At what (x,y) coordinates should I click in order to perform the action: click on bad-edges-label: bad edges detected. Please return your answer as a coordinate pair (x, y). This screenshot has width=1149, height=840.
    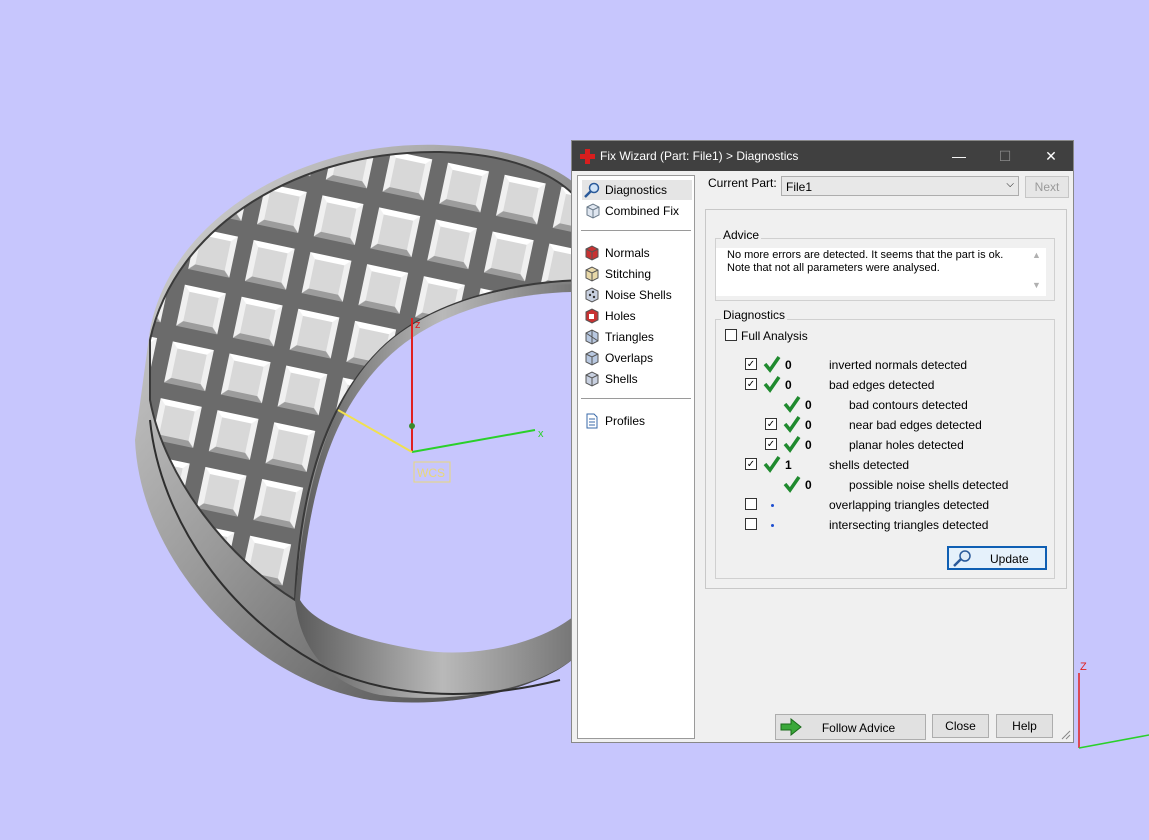
    Looking at the image, I should click on (882, 385).